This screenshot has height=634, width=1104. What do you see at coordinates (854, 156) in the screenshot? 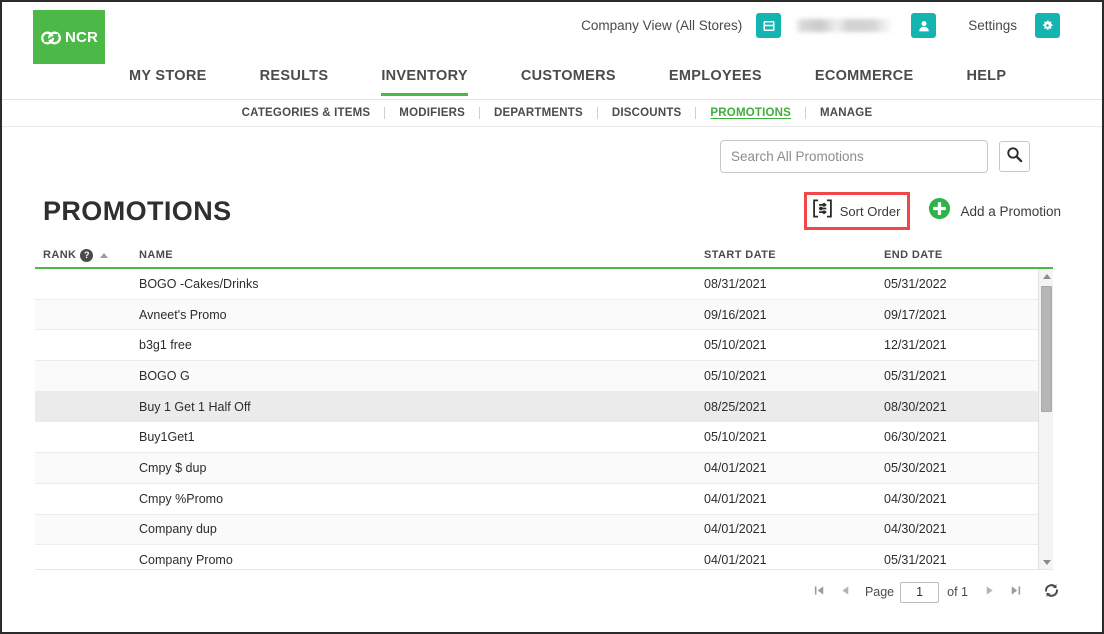
I see `search-input` at bounding box center [854, 156].